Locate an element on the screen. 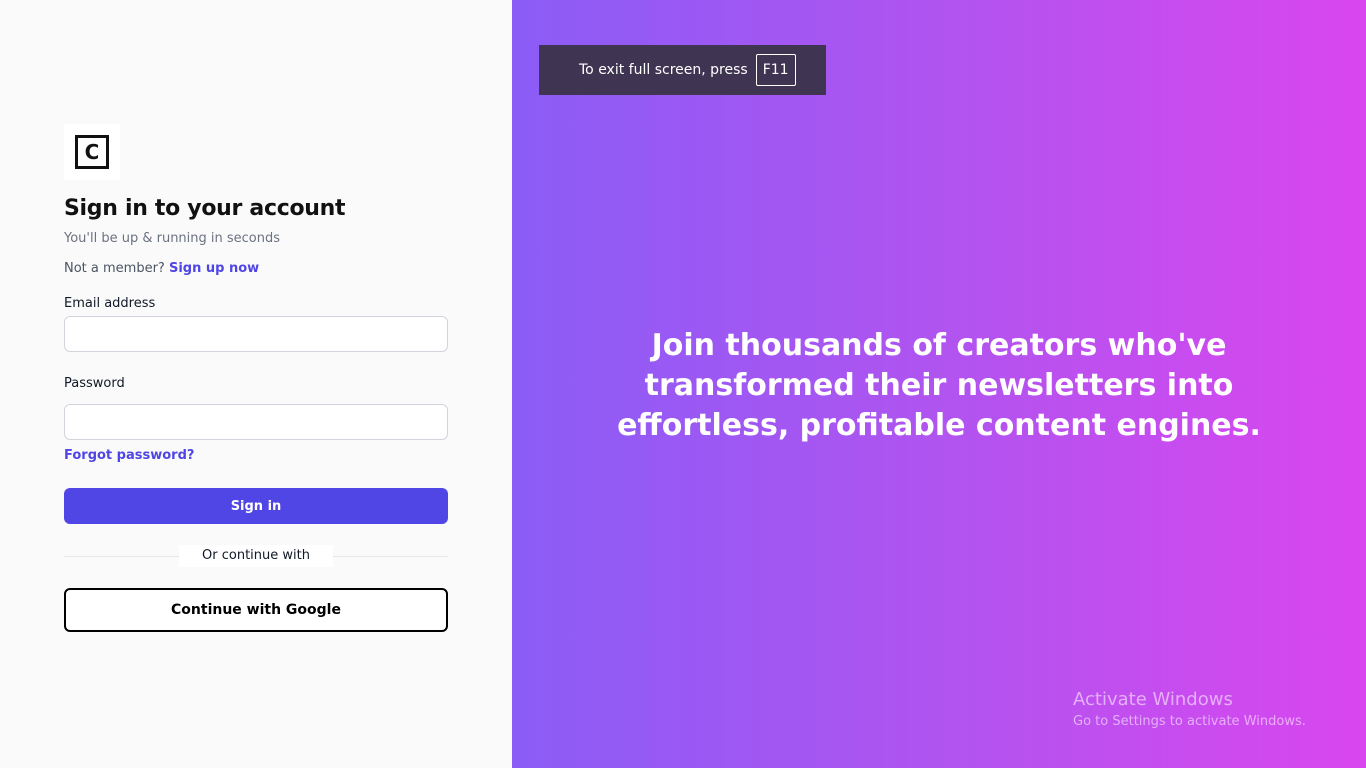 This screenshot has width=1366, height=768. member-prompt: Not a member? Sign up now is located at coordinates (161, 268).